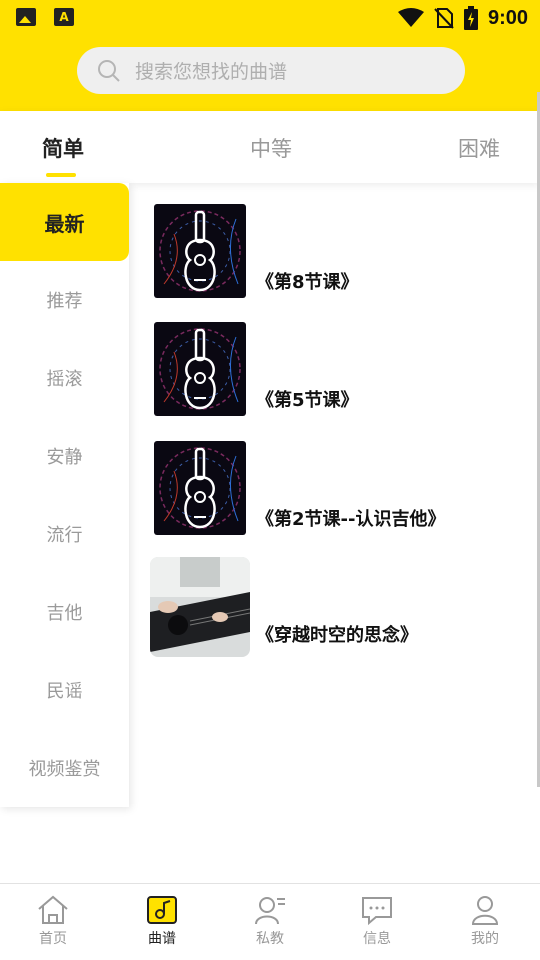 The height and width of the screenshot is (960, 540). Describe the element at coordinates (340, 254) in the screenshot. I see `list-item: 《第8节课》` at that location.